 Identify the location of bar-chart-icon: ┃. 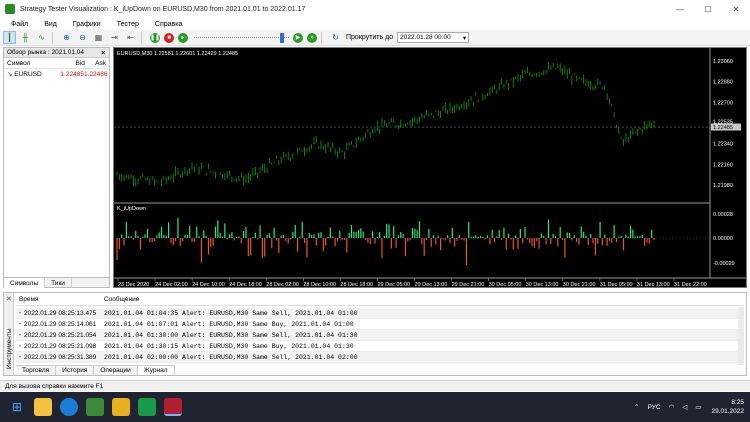
(9, 37).